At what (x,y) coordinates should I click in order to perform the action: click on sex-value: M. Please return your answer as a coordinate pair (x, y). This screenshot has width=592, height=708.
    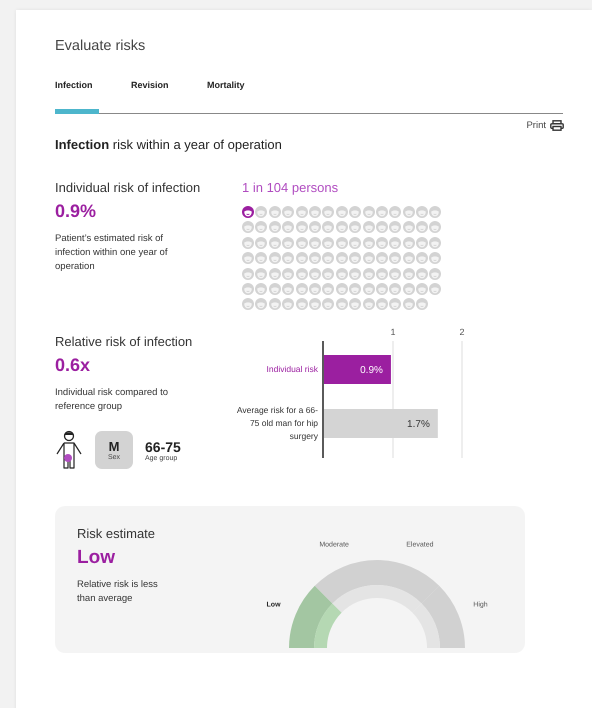
    Looking at the image, I should click on (114, 446).